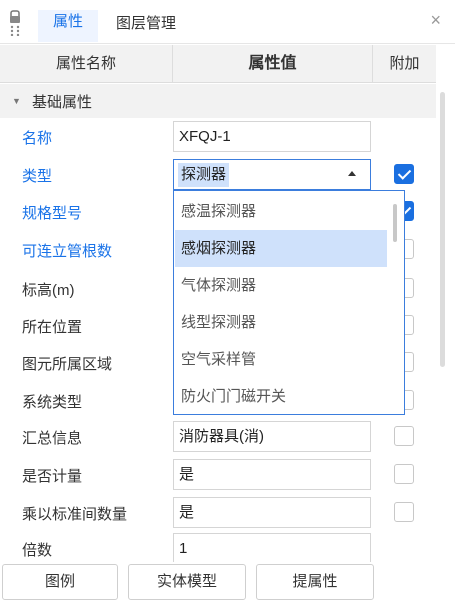 This screenshot has height=602, width=455. I want to click on dropdown-option-highlighted: 感烟探测器, so click(281, 248).